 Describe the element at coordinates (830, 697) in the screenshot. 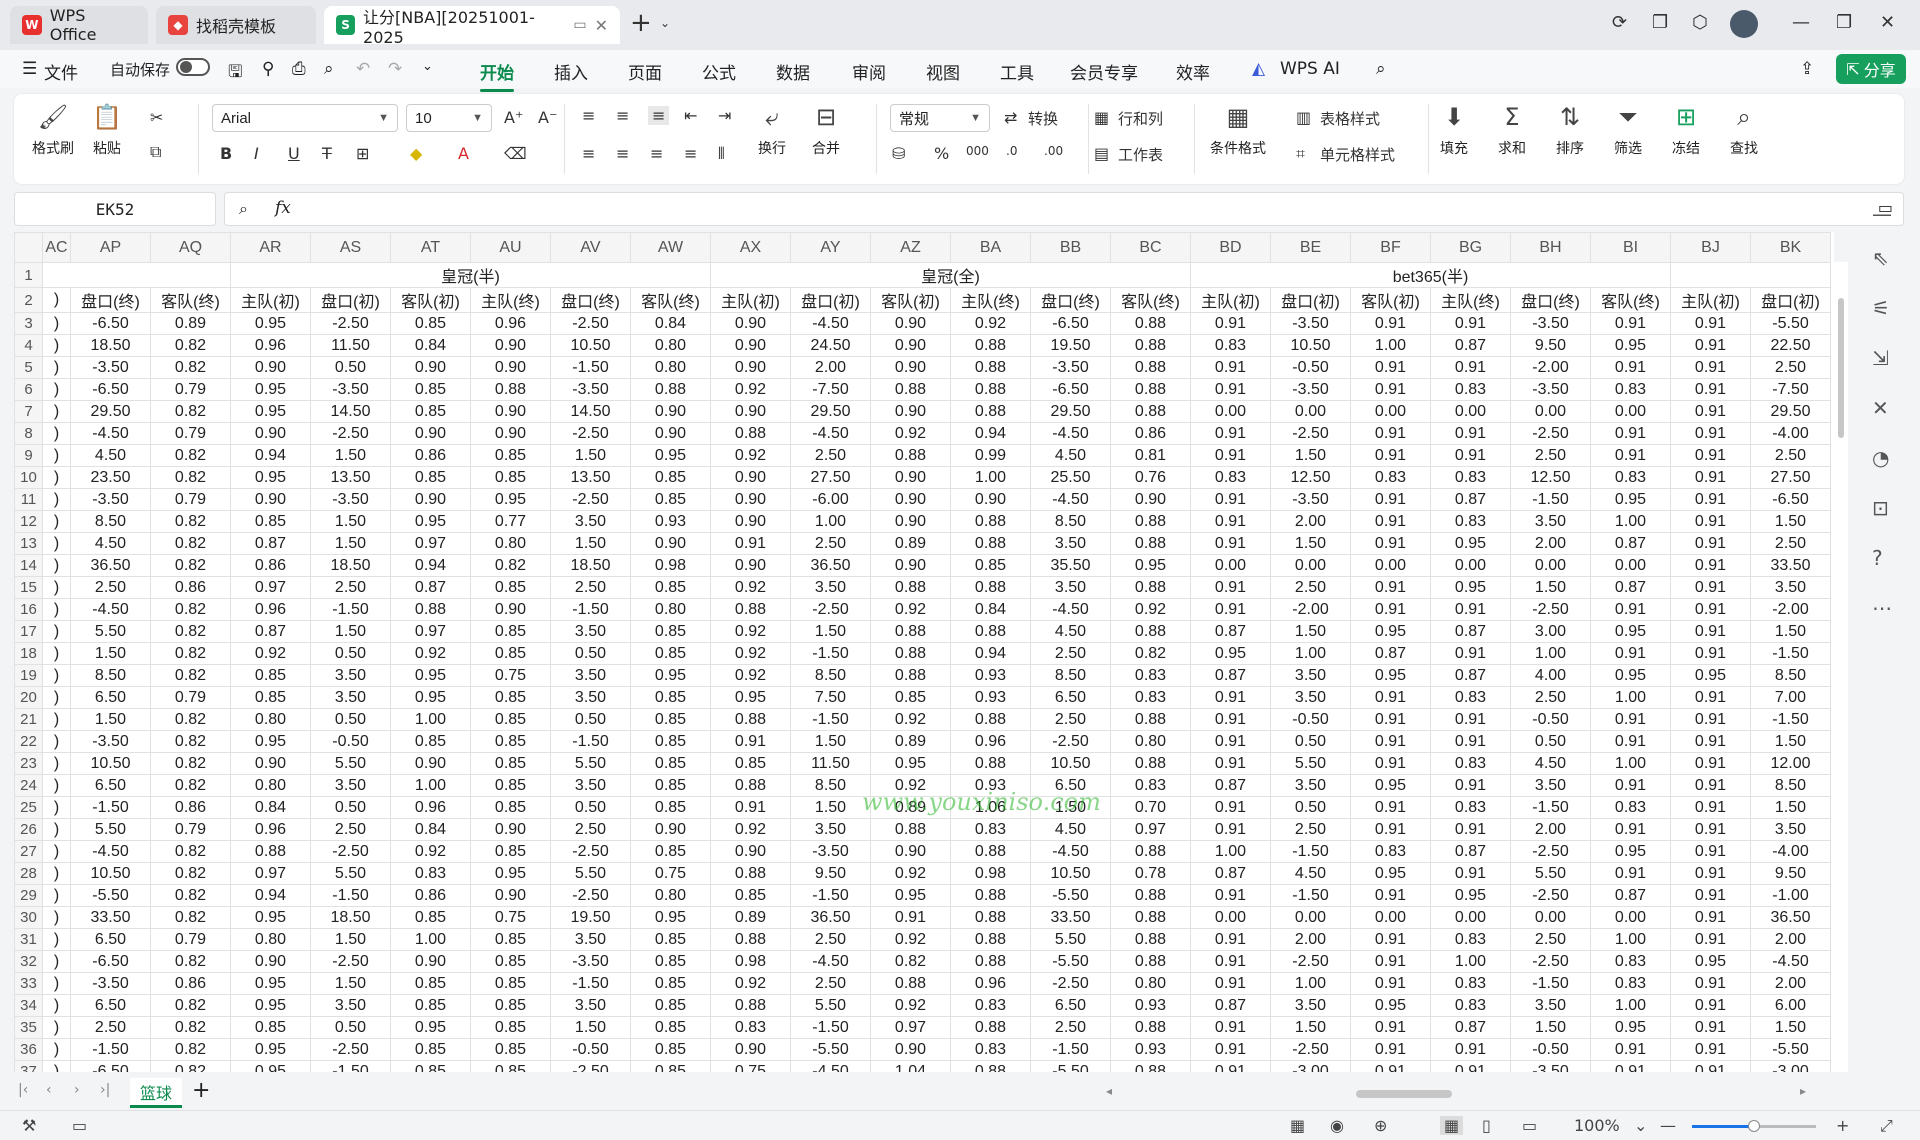

I see `cell: 7.50` at that location.